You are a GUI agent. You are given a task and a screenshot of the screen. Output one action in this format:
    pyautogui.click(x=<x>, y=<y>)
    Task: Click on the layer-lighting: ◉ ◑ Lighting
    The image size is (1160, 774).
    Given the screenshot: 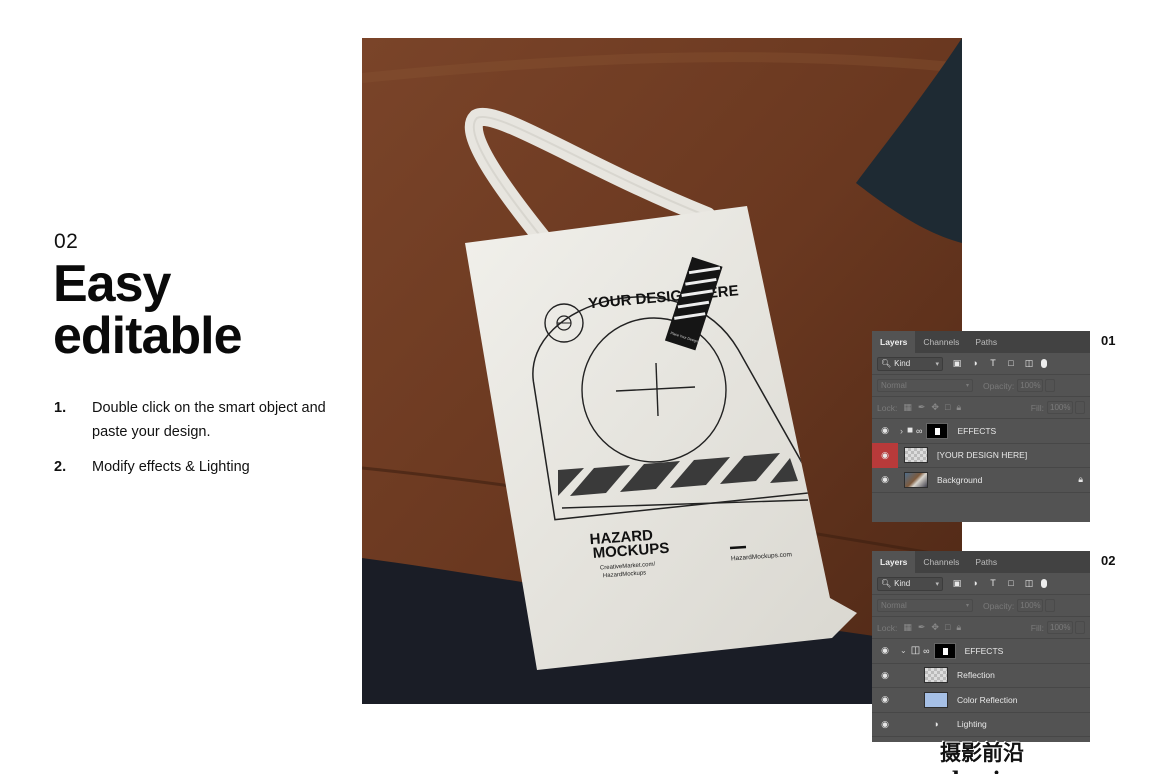 What is the action you would take?
    pyautogui.click(x=981, y=724)
    